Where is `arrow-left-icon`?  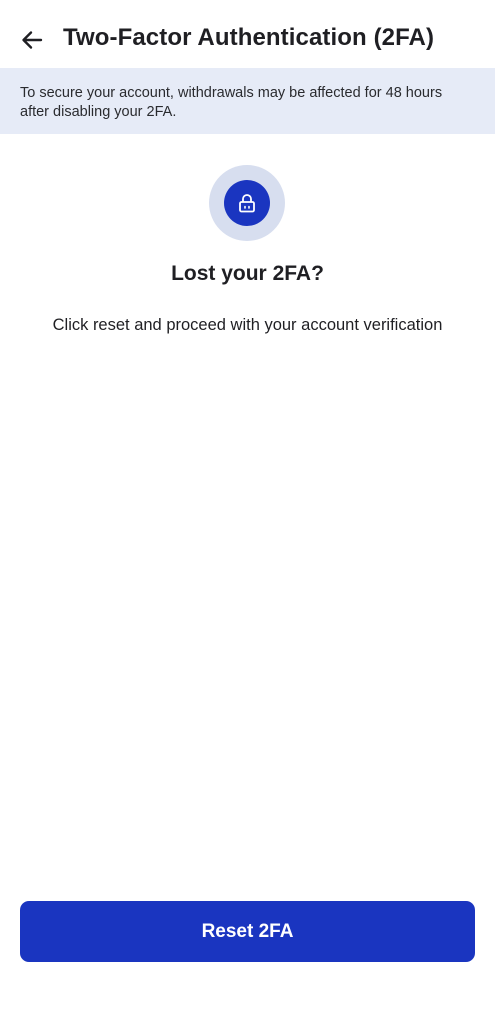 arrow-left-icon is located at coordinates (32, 40).